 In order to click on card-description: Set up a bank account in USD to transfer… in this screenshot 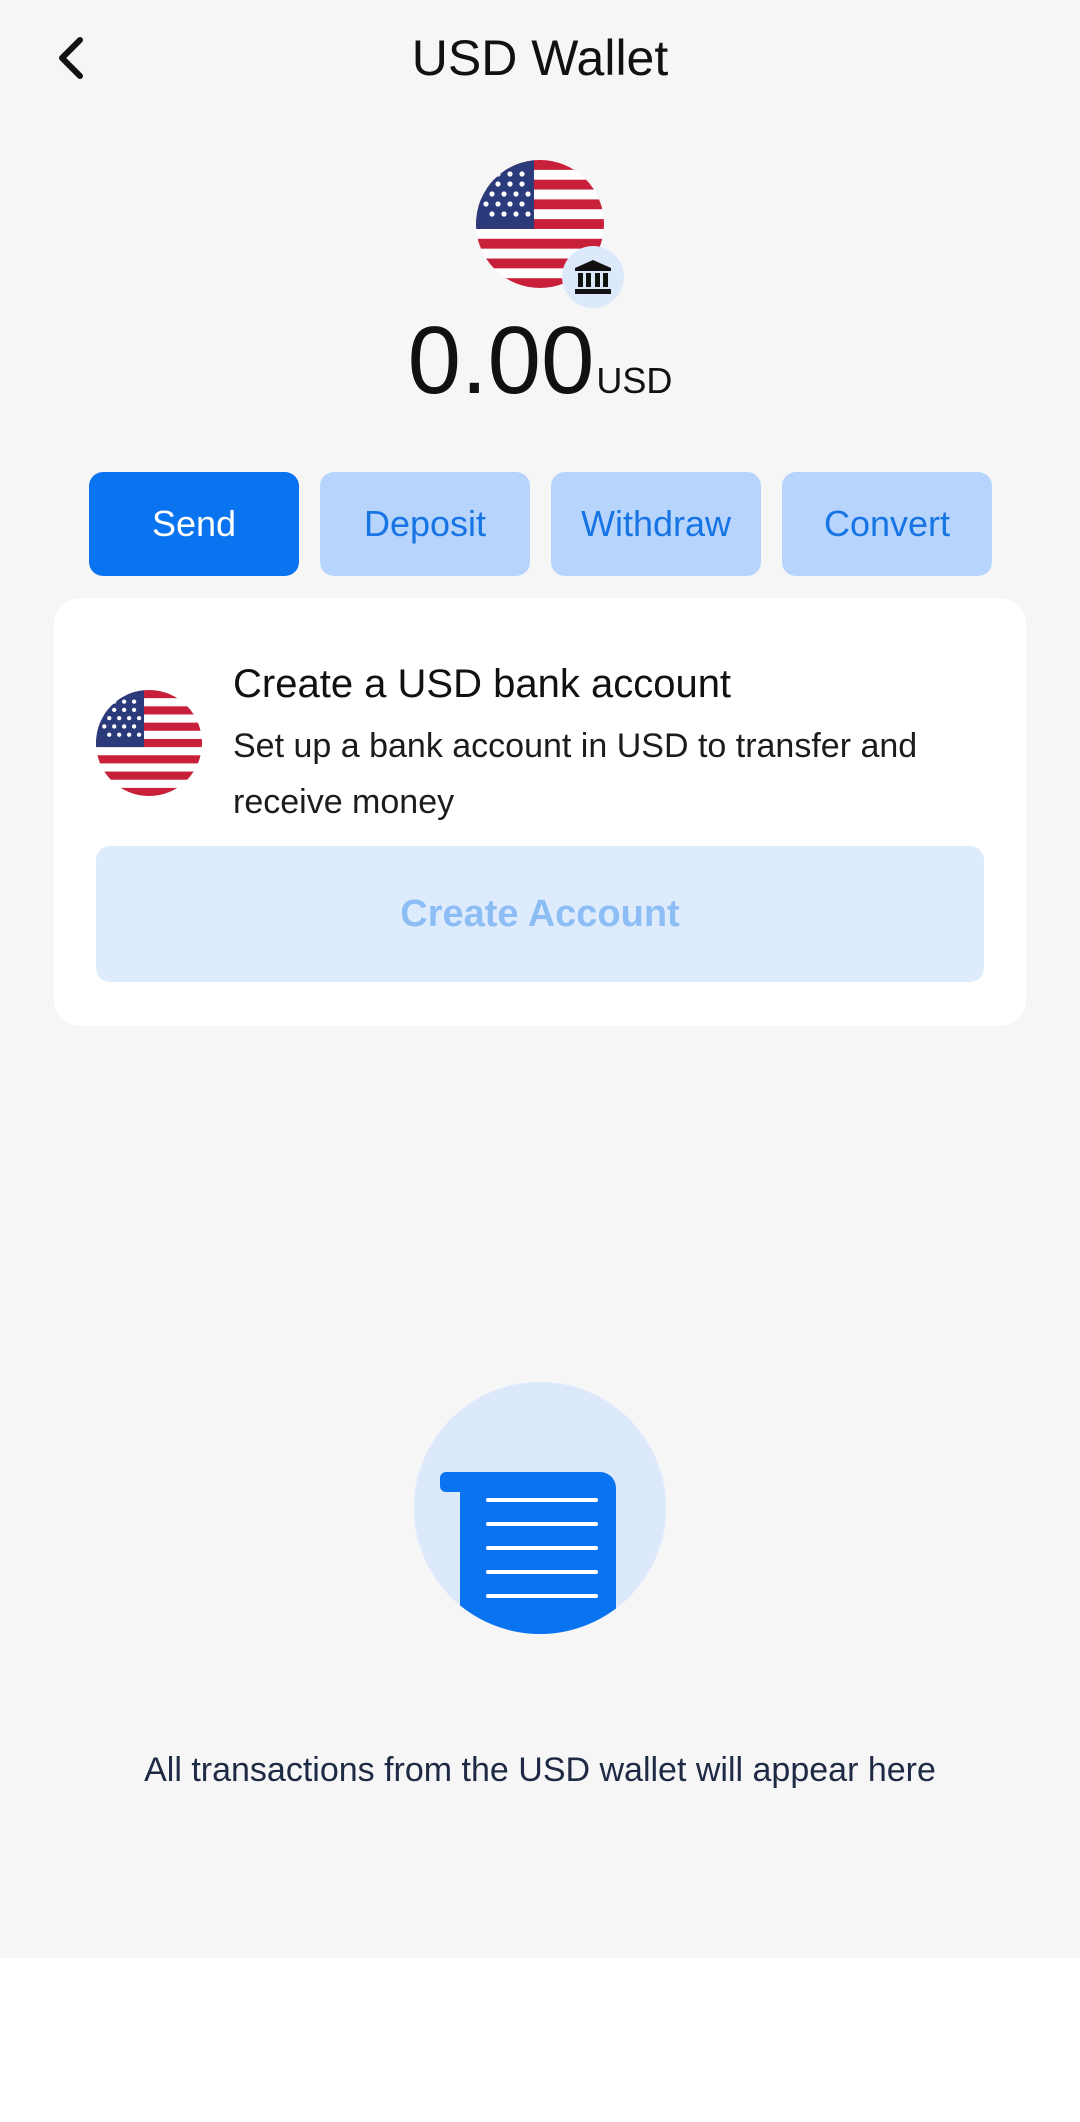, I will do `click(575, 774)`.